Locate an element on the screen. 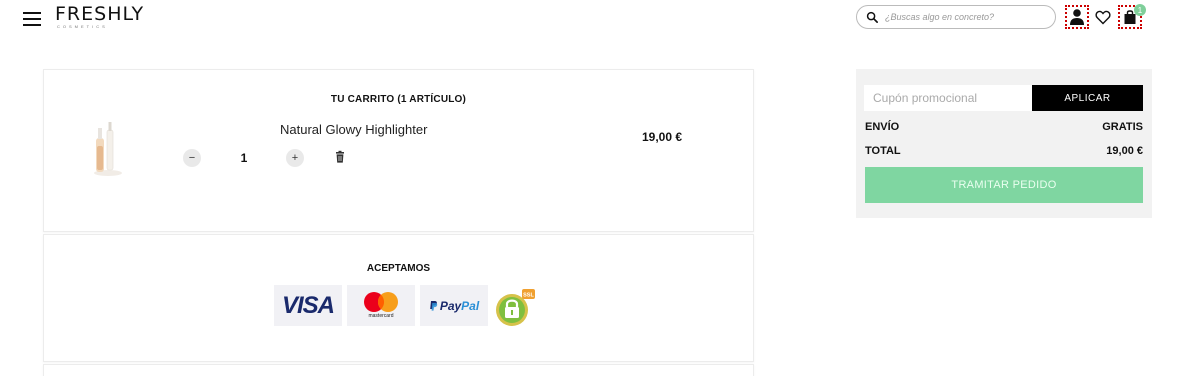 The image size is (1200, 376). paypal-text-pay: Pay is located at coordinates (450, 305).